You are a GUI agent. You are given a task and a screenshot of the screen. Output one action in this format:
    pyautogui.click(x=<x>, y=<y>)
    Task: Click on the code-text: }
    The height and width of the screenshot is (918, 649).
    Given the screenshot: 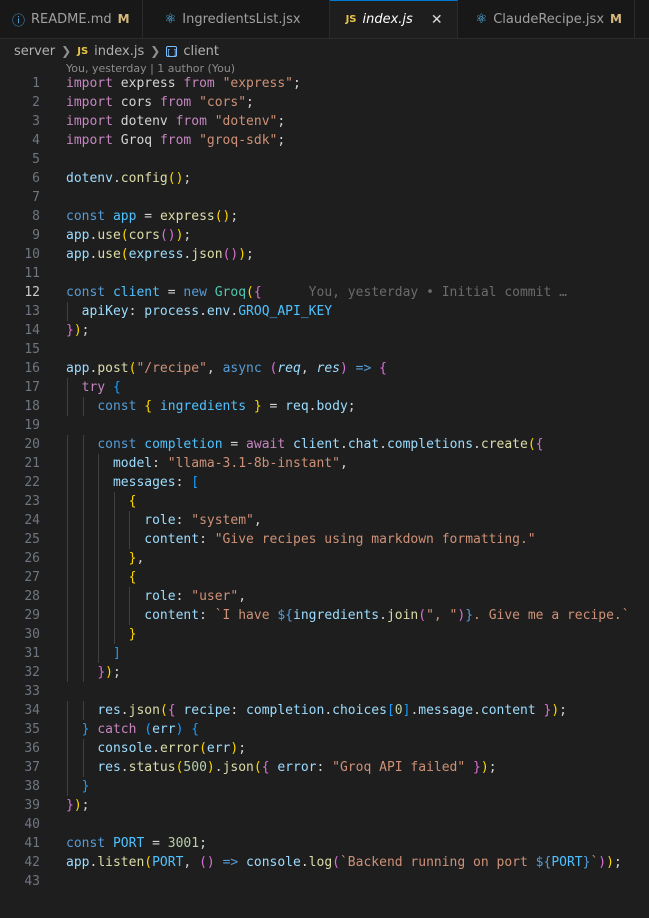 What is the action you would take?
    pyautogui.click(x=85, y=786)
    